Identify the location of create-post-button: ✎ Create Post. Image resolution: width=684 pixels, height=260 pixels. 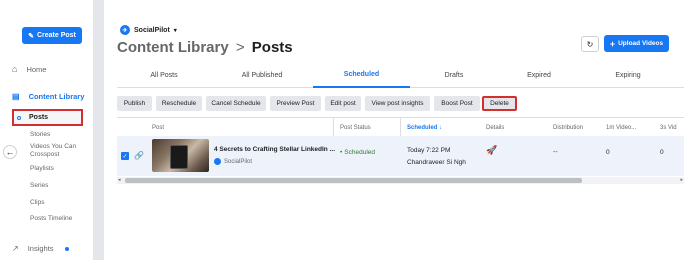
(52, 35).